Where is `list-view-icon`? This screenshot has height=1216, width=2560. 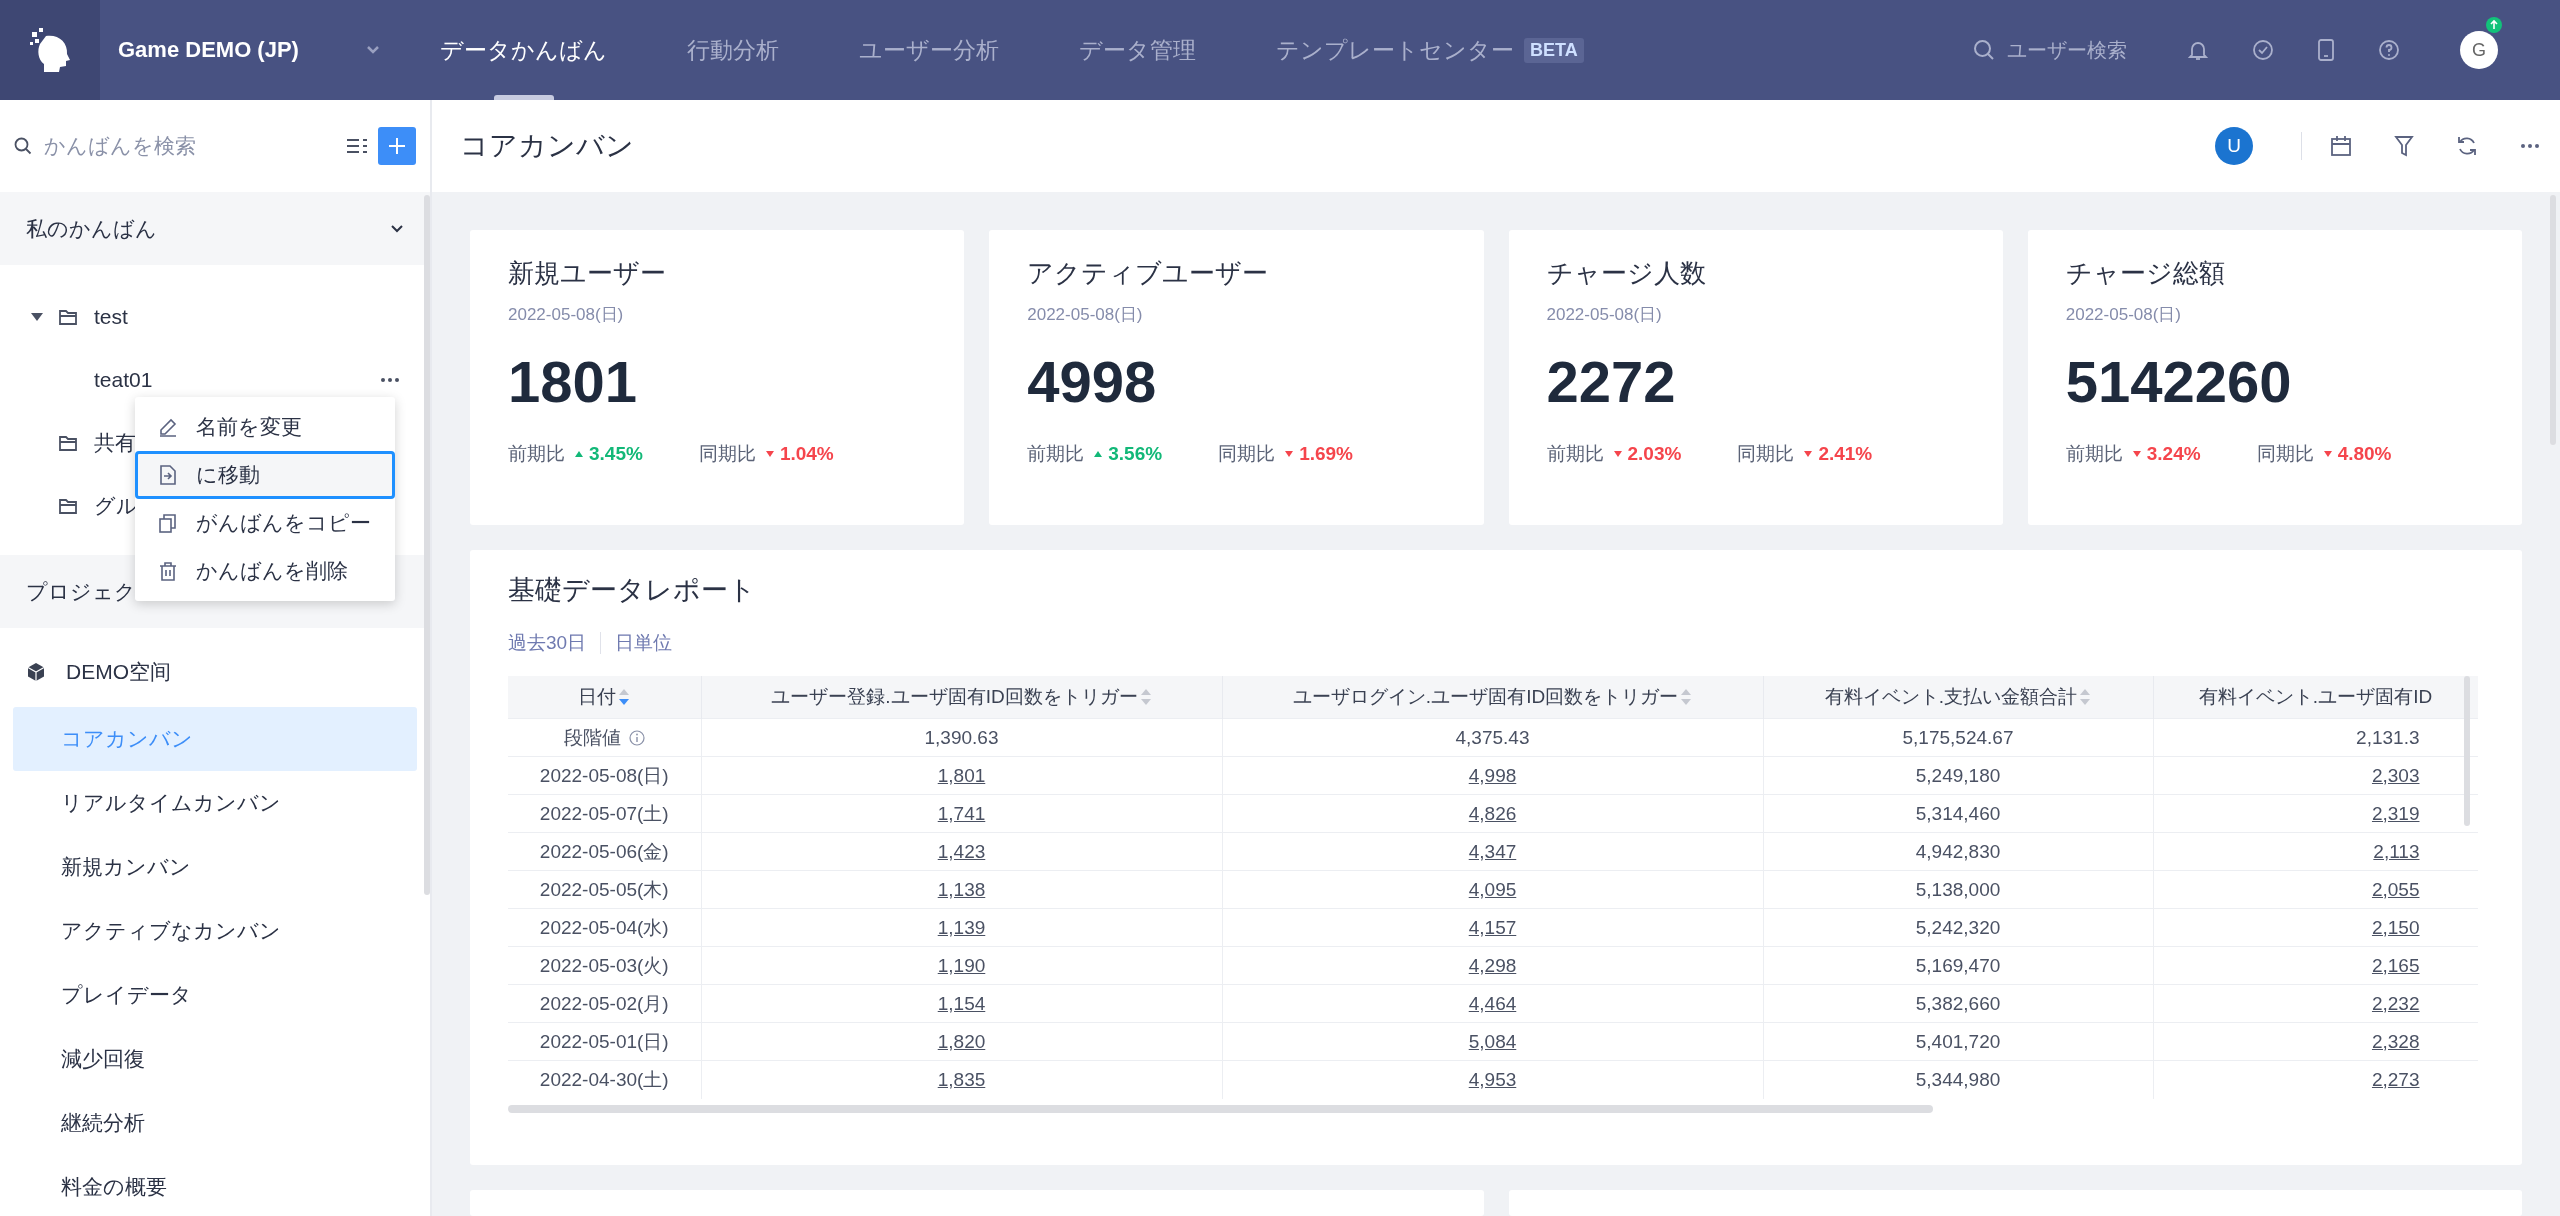 list-view-icon is located at coordinates (357, 146).